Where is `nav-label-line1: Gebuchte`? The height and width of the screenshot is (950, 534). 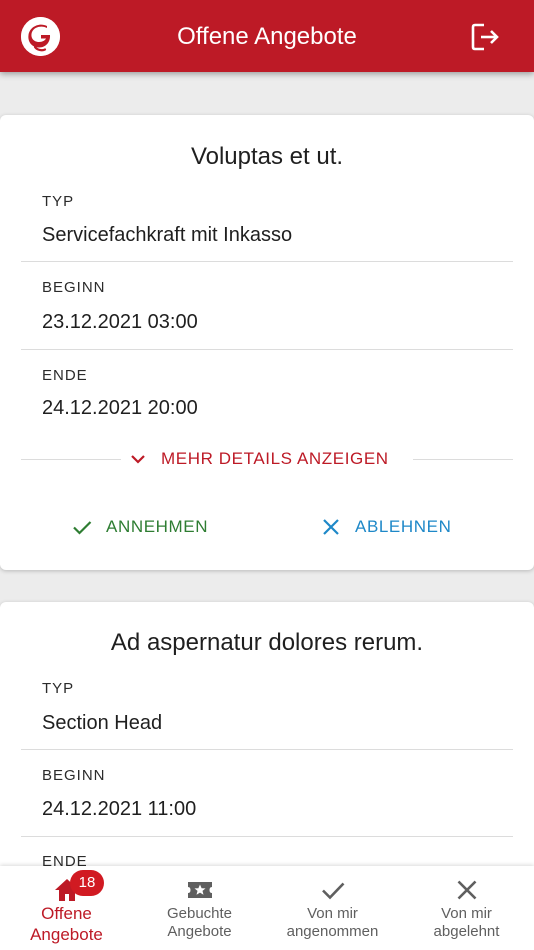 nav-label-line1: Gebuchte is located at coordinates (199, 913).